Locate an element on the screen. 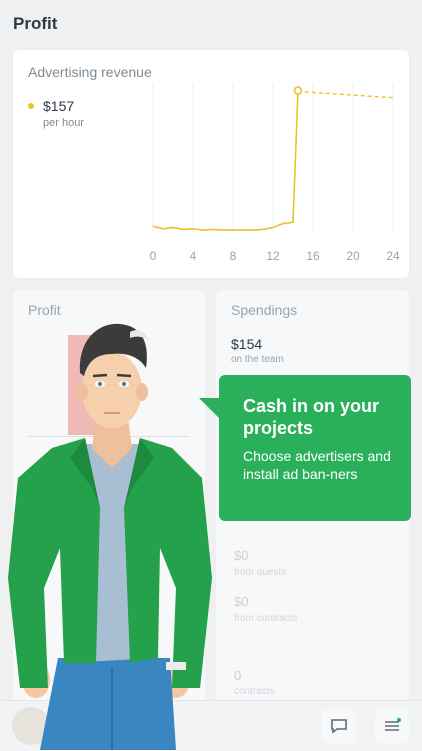 Image resolution: width=422 pixels, height=751 pixels. quests-sub: from quests is located at coordinates (260, 572).